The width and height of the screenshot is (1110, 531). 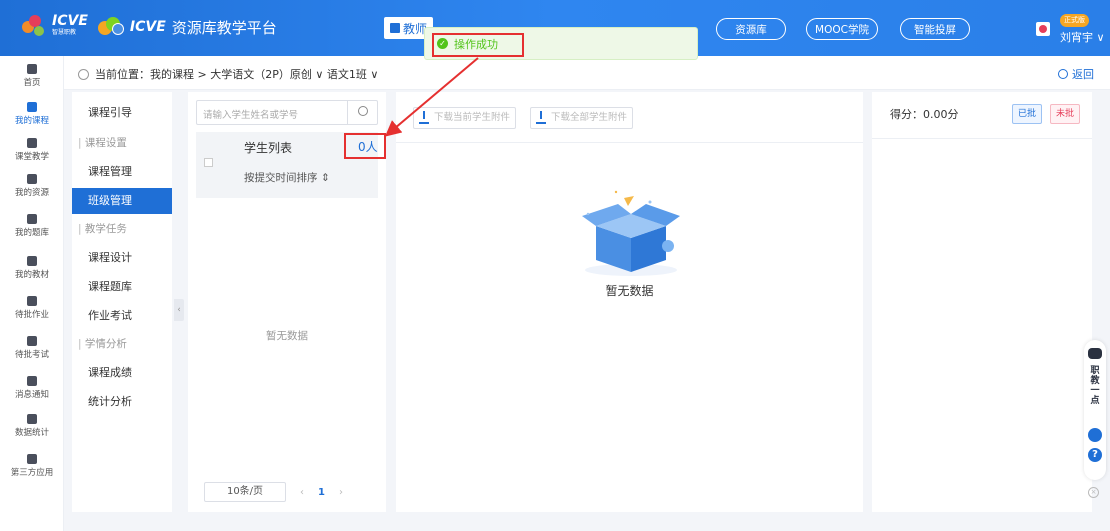 What do you see at coordinates (924, 114) in the screenshot?
I see `score-label: 得分：0.00分` at bounding box center [924, 114].